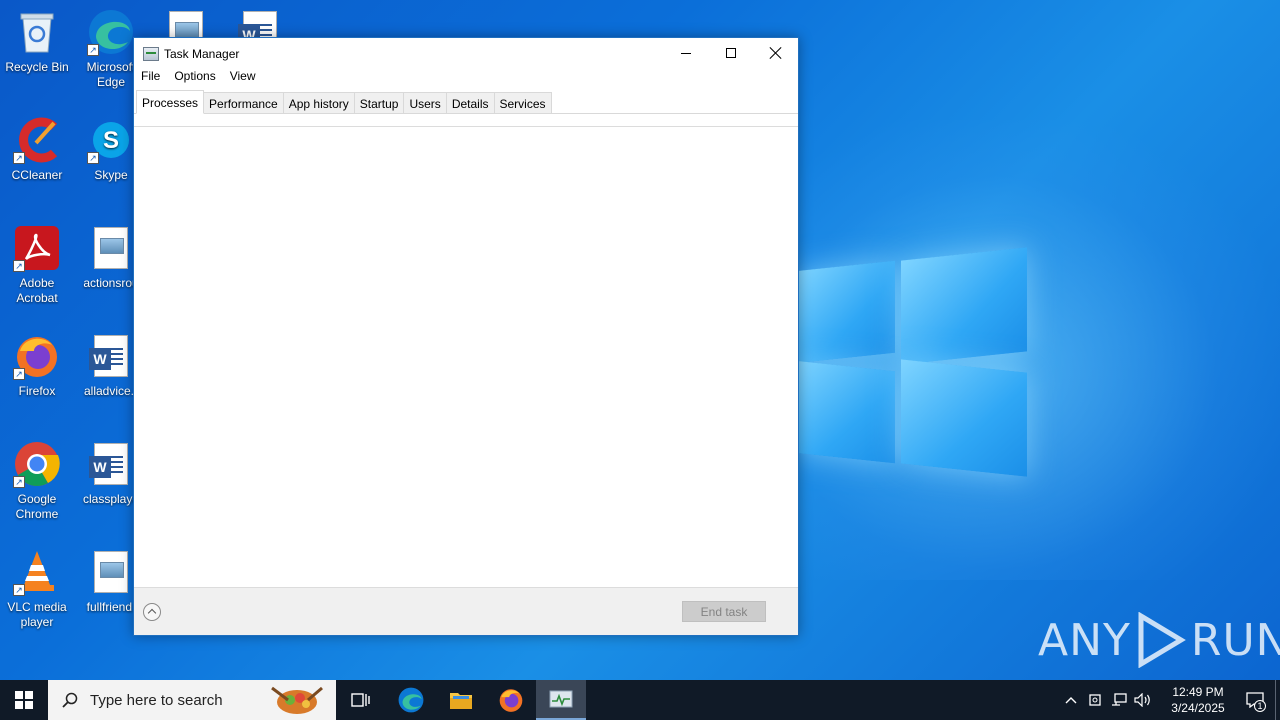  I want to click on taskbar-clock: 12:49 PM 3/24/2025, so click(1198, 700).